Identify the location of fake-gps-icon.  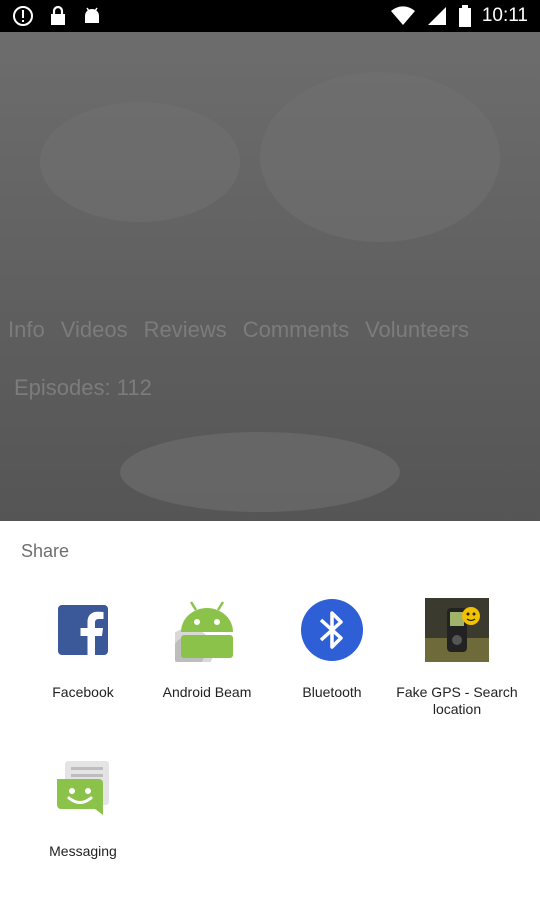
(457, 630).